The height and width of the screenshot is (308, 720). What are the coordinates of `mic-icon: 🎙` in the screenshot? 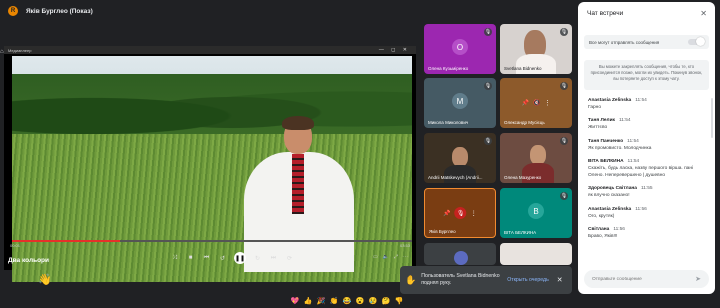 It's located at (460, 213).